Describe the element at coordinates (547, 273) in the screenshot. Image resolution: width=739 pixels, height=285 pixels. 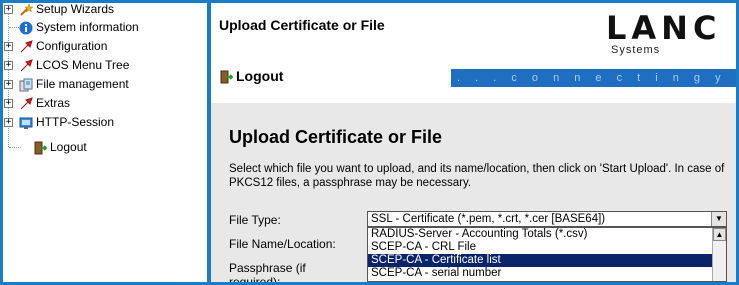
I see `dropdown-option: SCEP-CA - serial number` at that location.